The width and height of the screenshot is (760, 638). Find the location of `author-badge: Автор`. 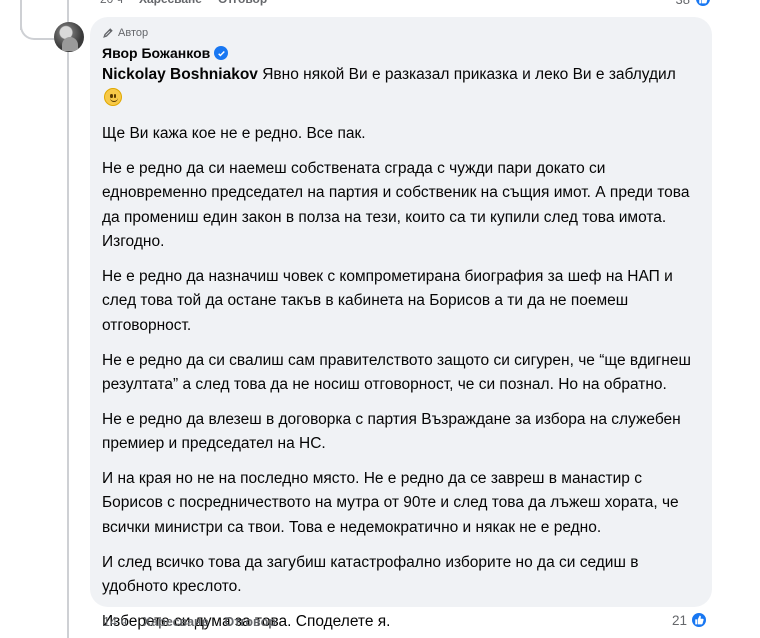

author-badge: Автор is located at coordinates (401, 33).